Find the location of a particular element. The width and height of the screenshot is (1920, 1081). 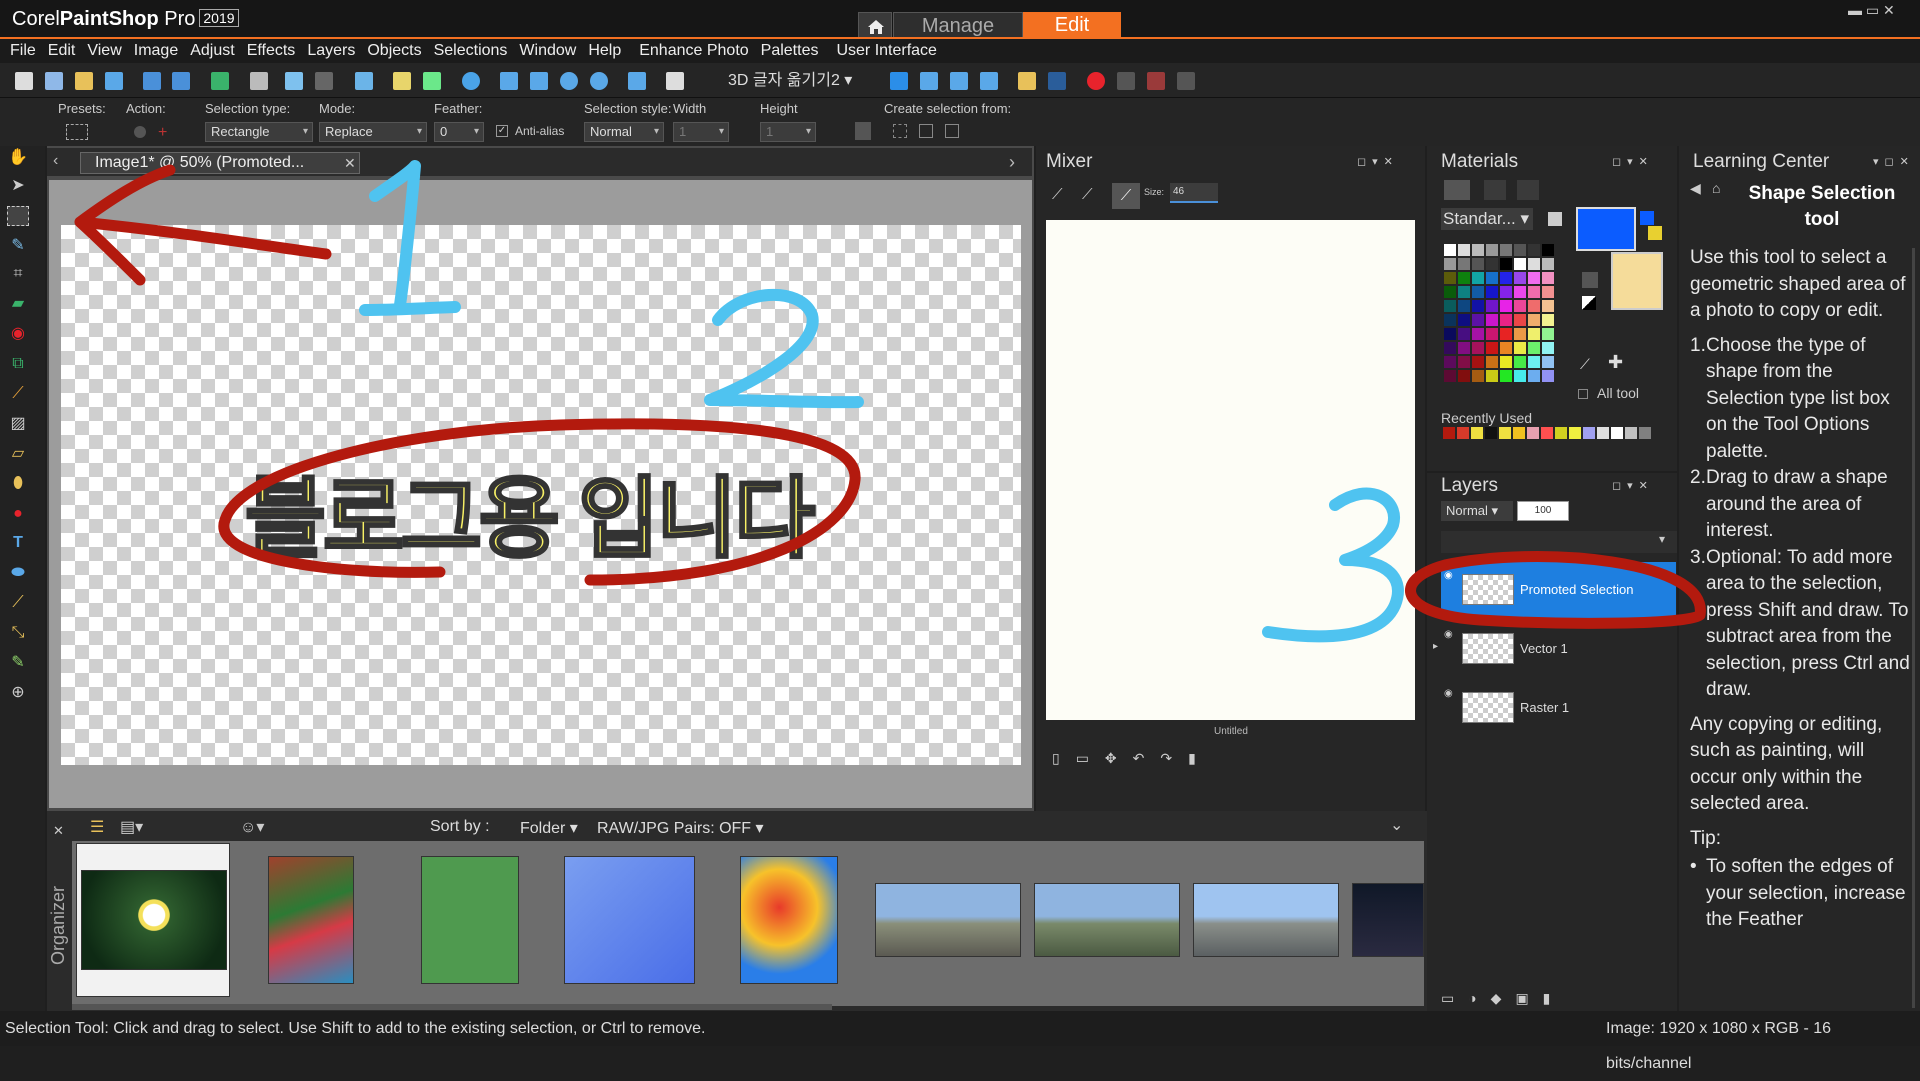

workspace-icon is located at coordinates (675, 81).